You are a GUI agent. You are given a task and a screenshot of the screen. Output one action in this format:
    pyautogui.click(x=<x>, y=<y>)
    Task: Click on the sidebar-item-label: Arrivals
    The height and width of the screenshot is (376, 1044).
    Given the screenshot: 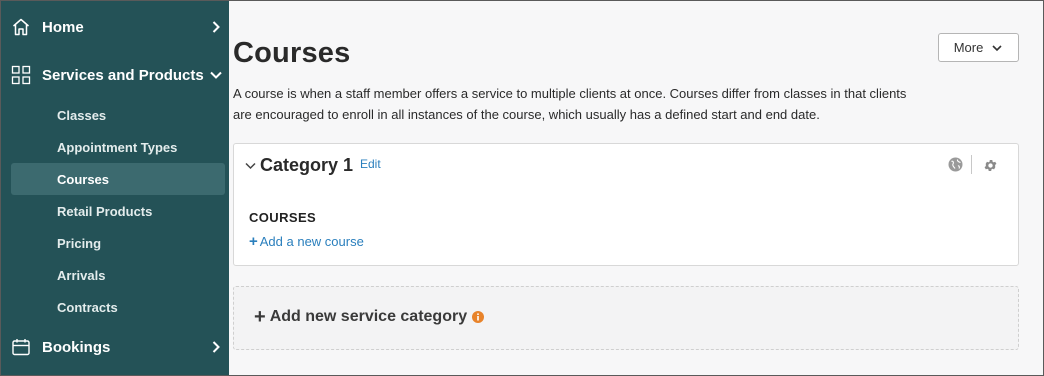 What is the action you would take?
    pyautogui.click(x=81, y=275)
    